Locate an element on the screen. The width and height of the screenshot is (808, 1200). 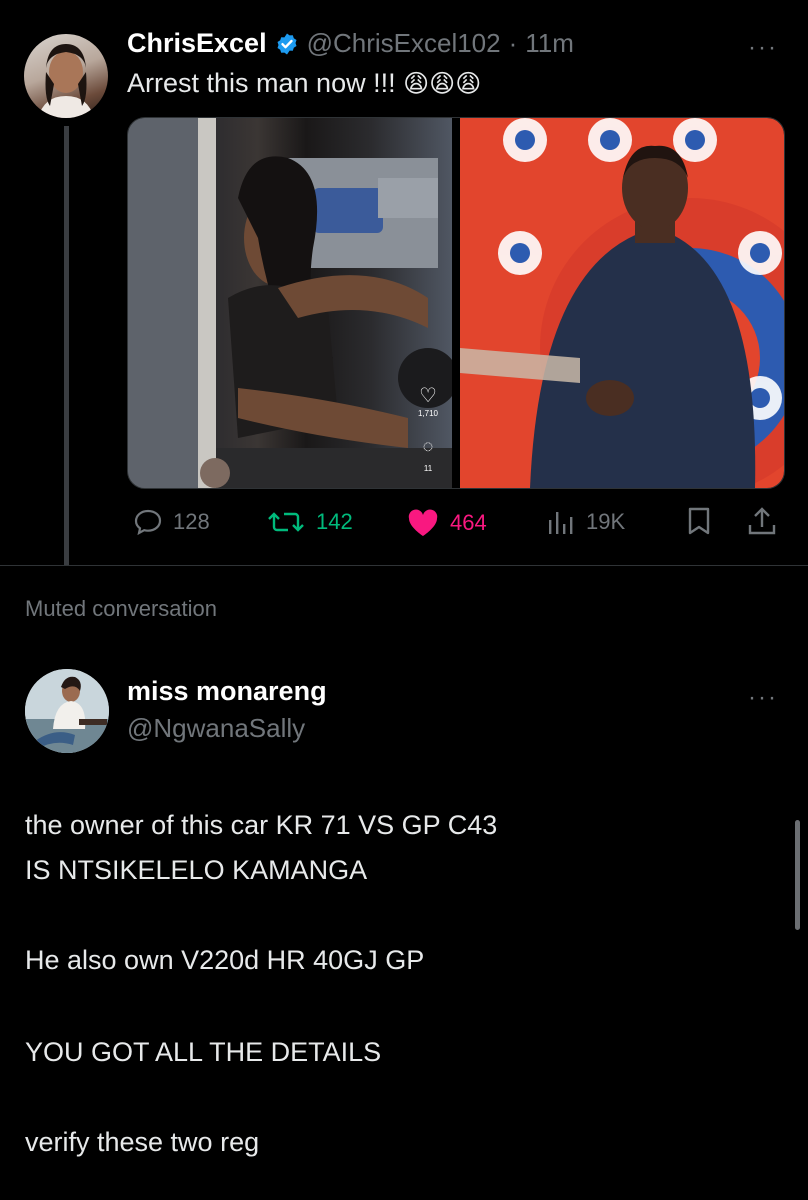
like-button: 464 is located at coordinates (446, 523).